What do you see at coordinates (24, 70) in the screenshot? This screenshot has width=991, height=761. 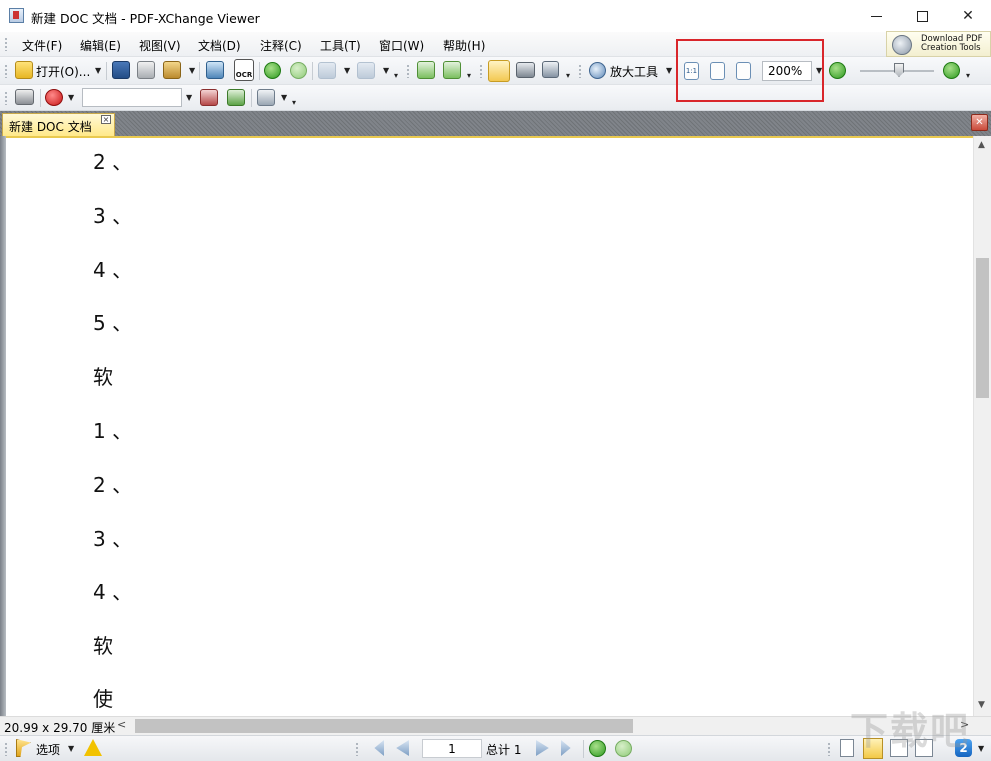 I see `open-folder-icon` at bounding box center [24, 70].